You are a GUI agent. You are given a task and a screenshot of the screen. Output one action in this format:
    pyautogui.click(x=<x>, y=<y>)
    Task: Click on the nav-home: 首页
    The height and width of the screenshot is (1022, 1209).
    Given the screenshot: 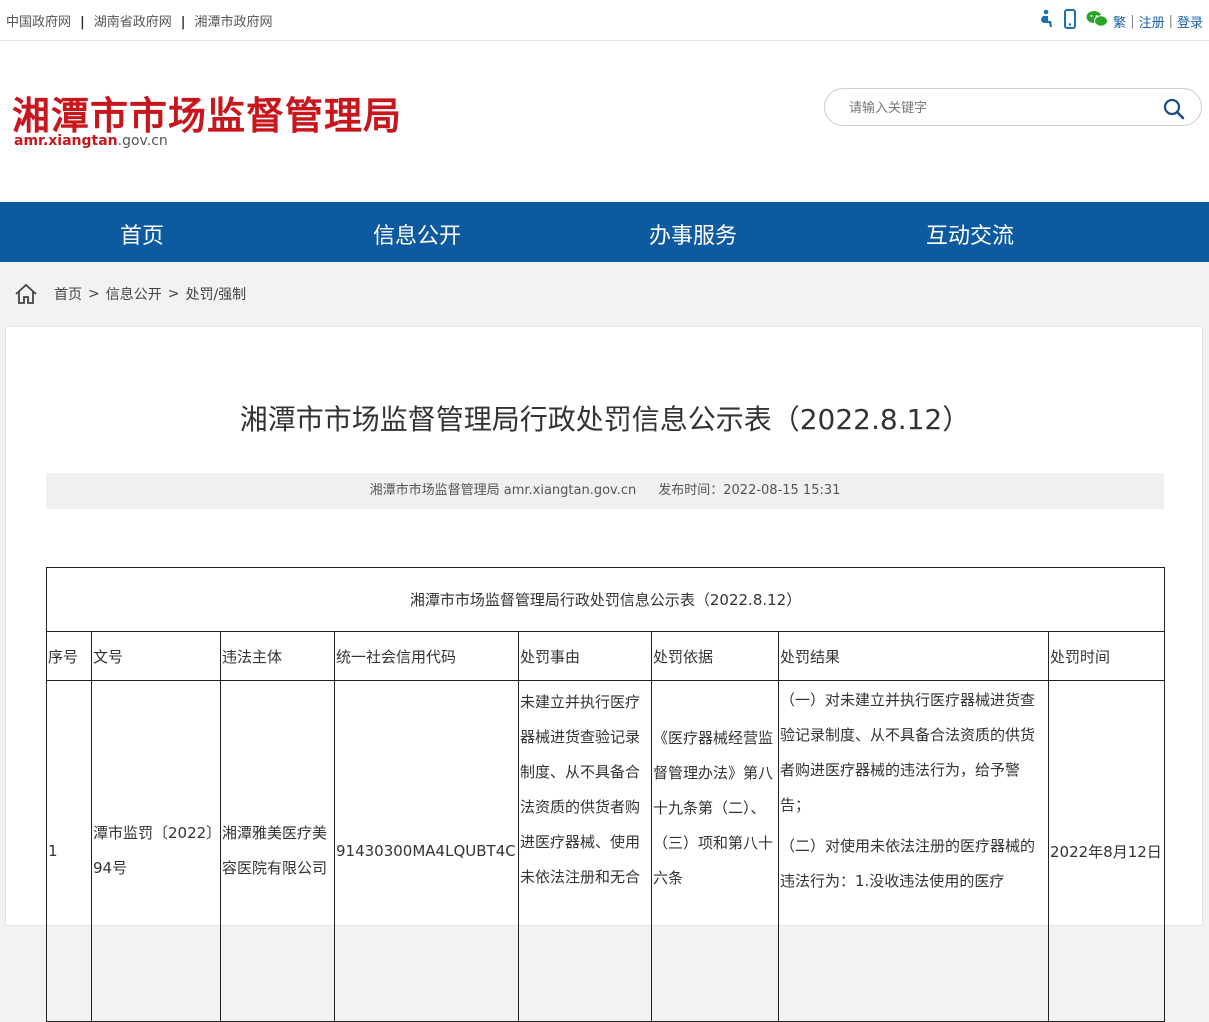 What is the action you would take?
    pyautogui.click(x=142, y=234)
    